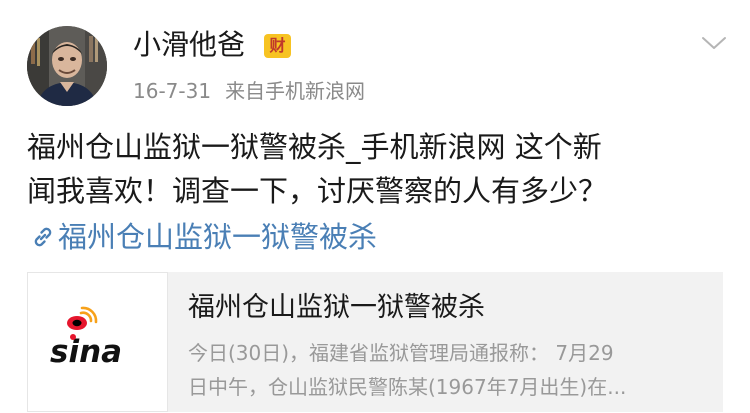 This screenshot has height=413, width=750. I want to click on post-link: 福州仓山监狱一狱警被杀, so click(203, 237).